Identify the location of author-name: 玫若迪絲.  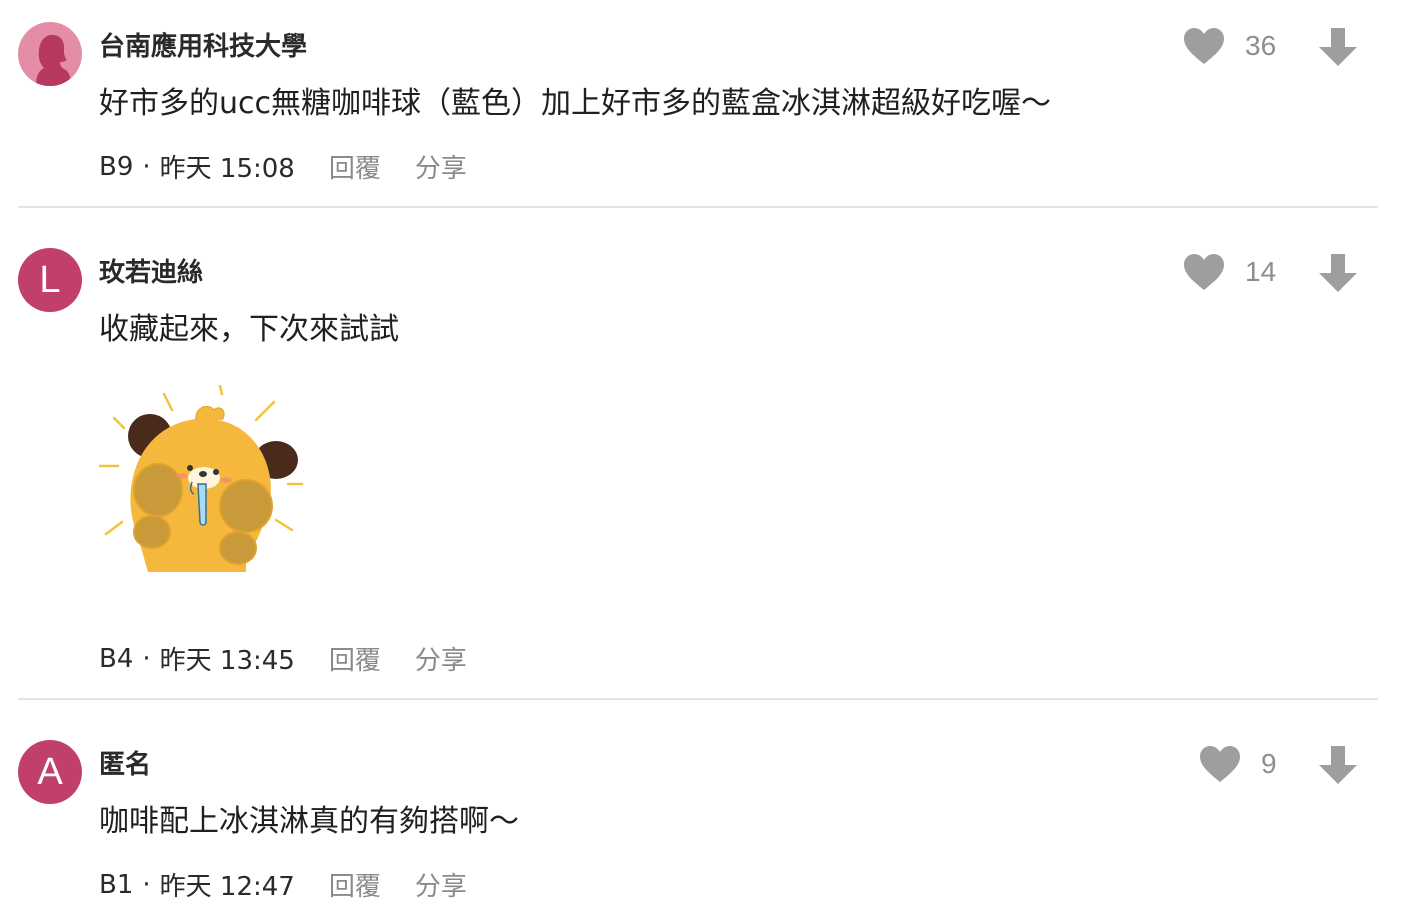
(151, 270).